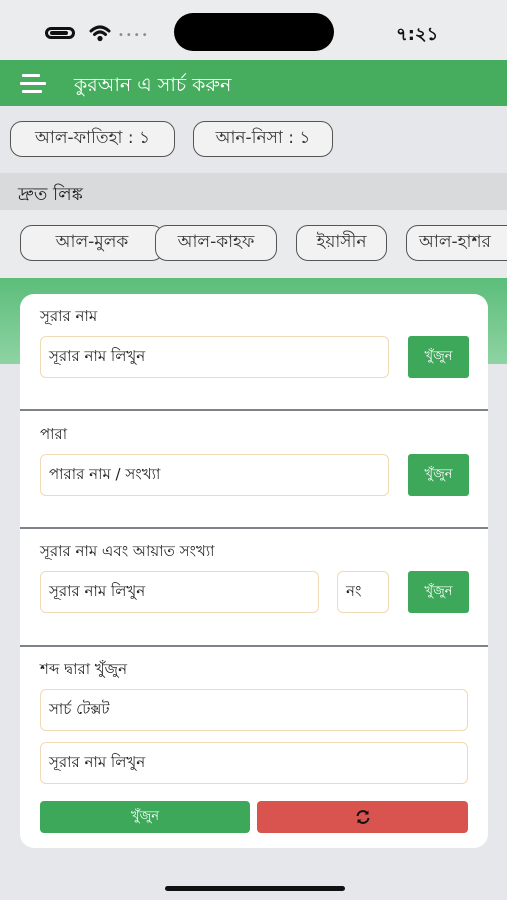 This screenshot has width=507, height=900. Describe the element at coordinates (145, 817) in the screenshot. I see `word-search-button: খুঁজুন` at that location.